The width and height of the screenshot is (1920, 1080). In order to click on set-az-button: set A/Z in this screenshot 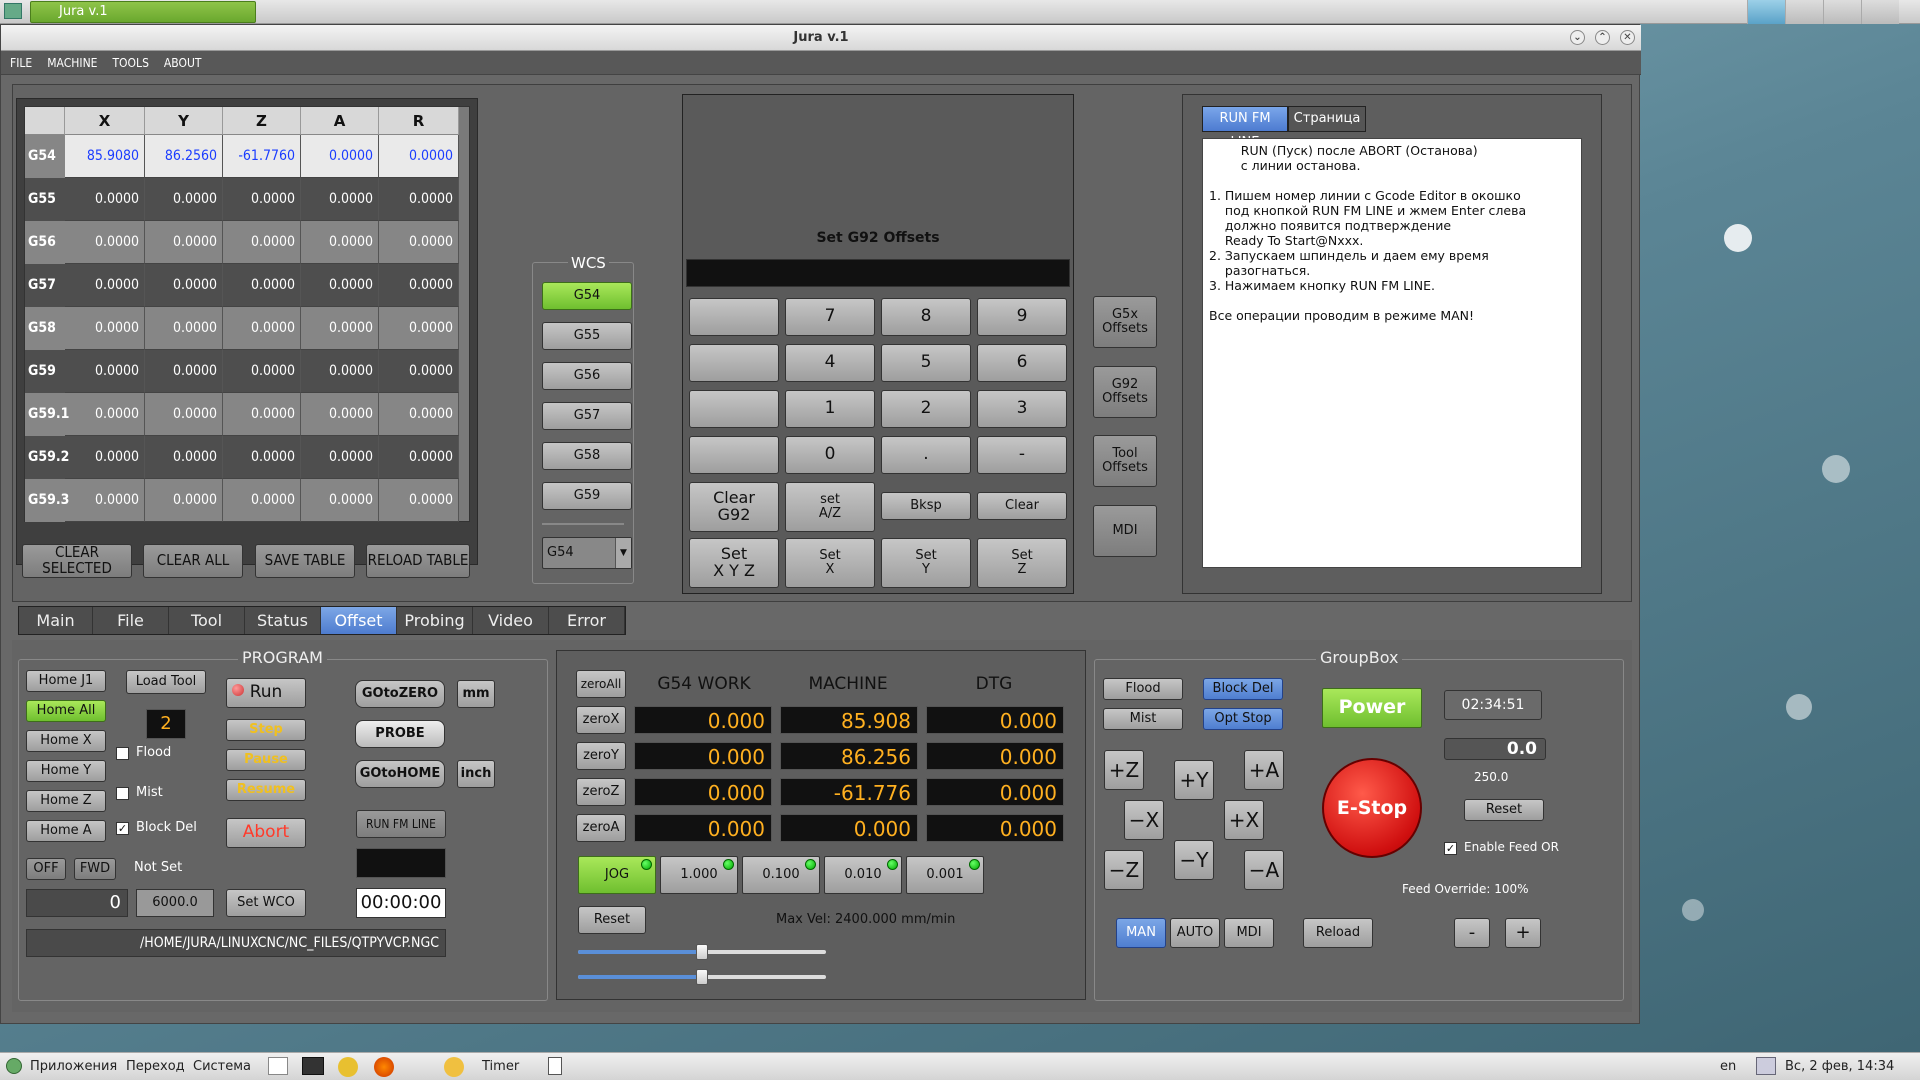, I will do `click(830, 507)`.